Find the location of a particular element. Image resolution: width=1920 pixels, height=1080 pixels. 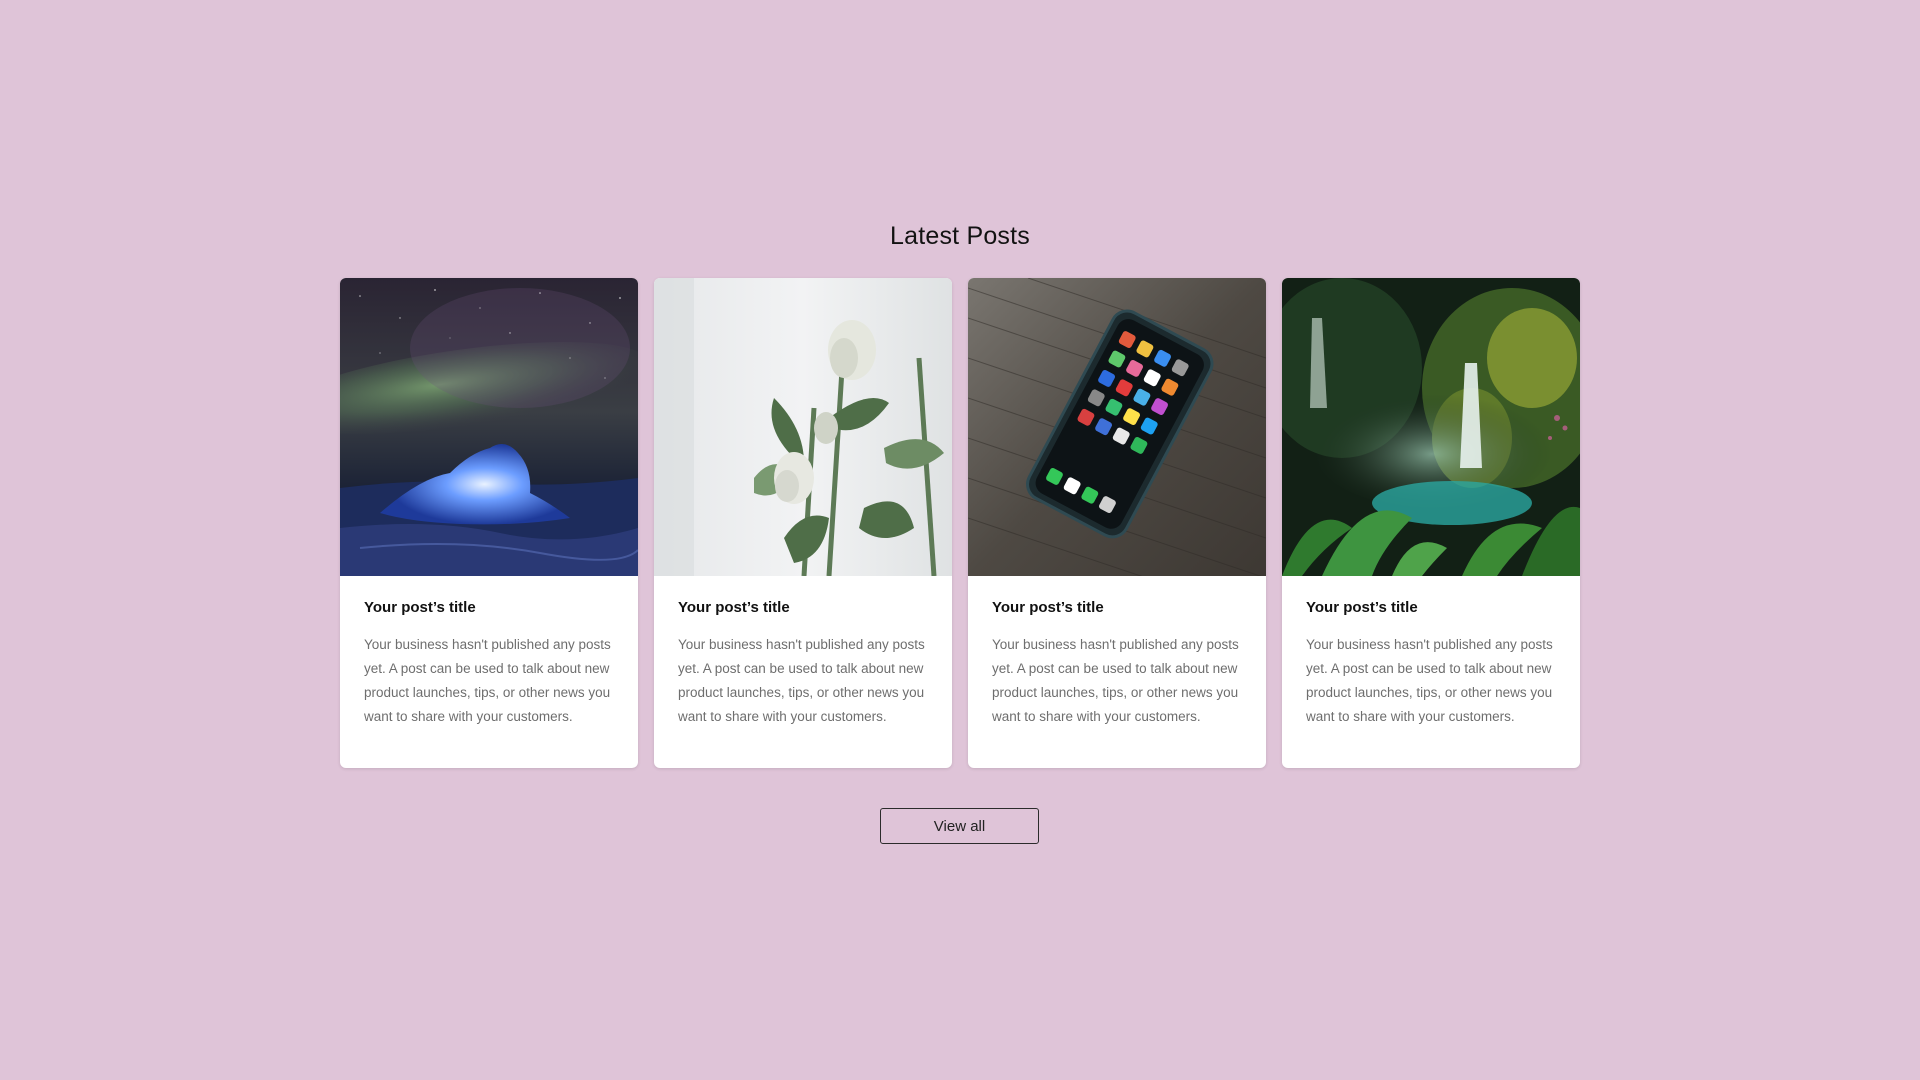

post-image-smartphone is located at coordinates (1117, 427).